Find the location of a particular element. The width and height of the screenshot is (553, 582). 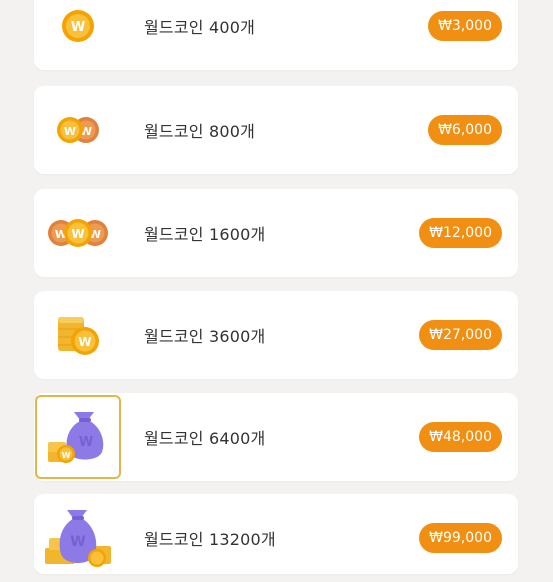

selected-item-frame: W W is located at coordinates (78, 437).